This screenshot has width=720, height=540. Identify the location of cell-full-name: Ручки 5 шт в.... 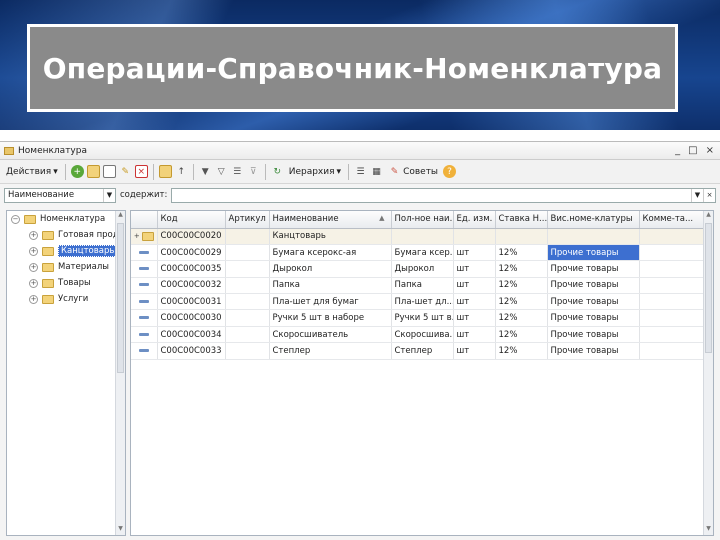
(422, 318).